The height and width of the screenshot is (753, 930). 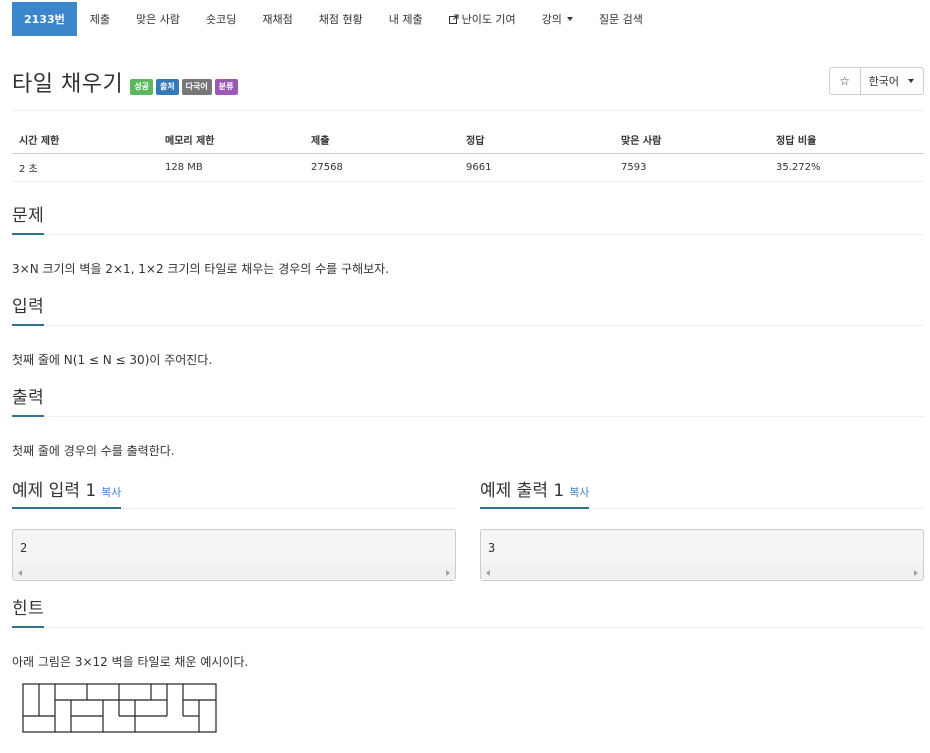 I want to click on sample-input-value: 2, so click(x=24, y=548).